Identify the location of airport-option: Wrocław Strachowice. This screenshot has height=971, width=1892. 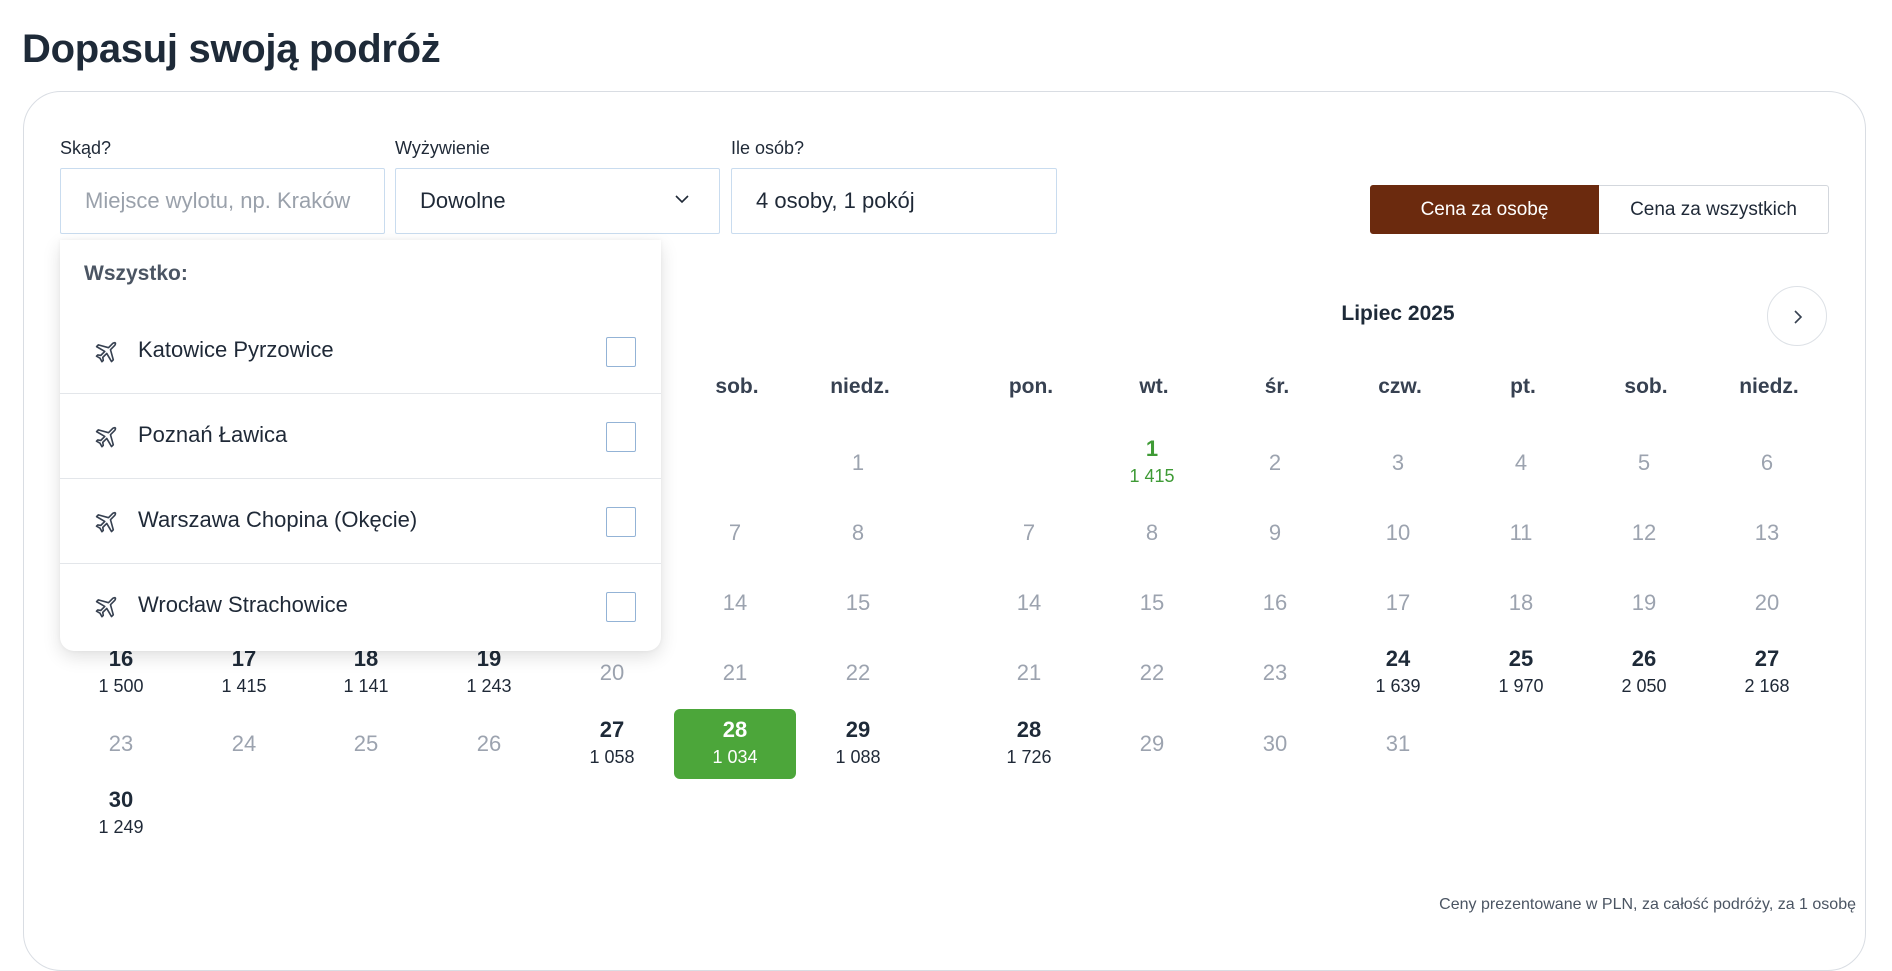
(360, 606).